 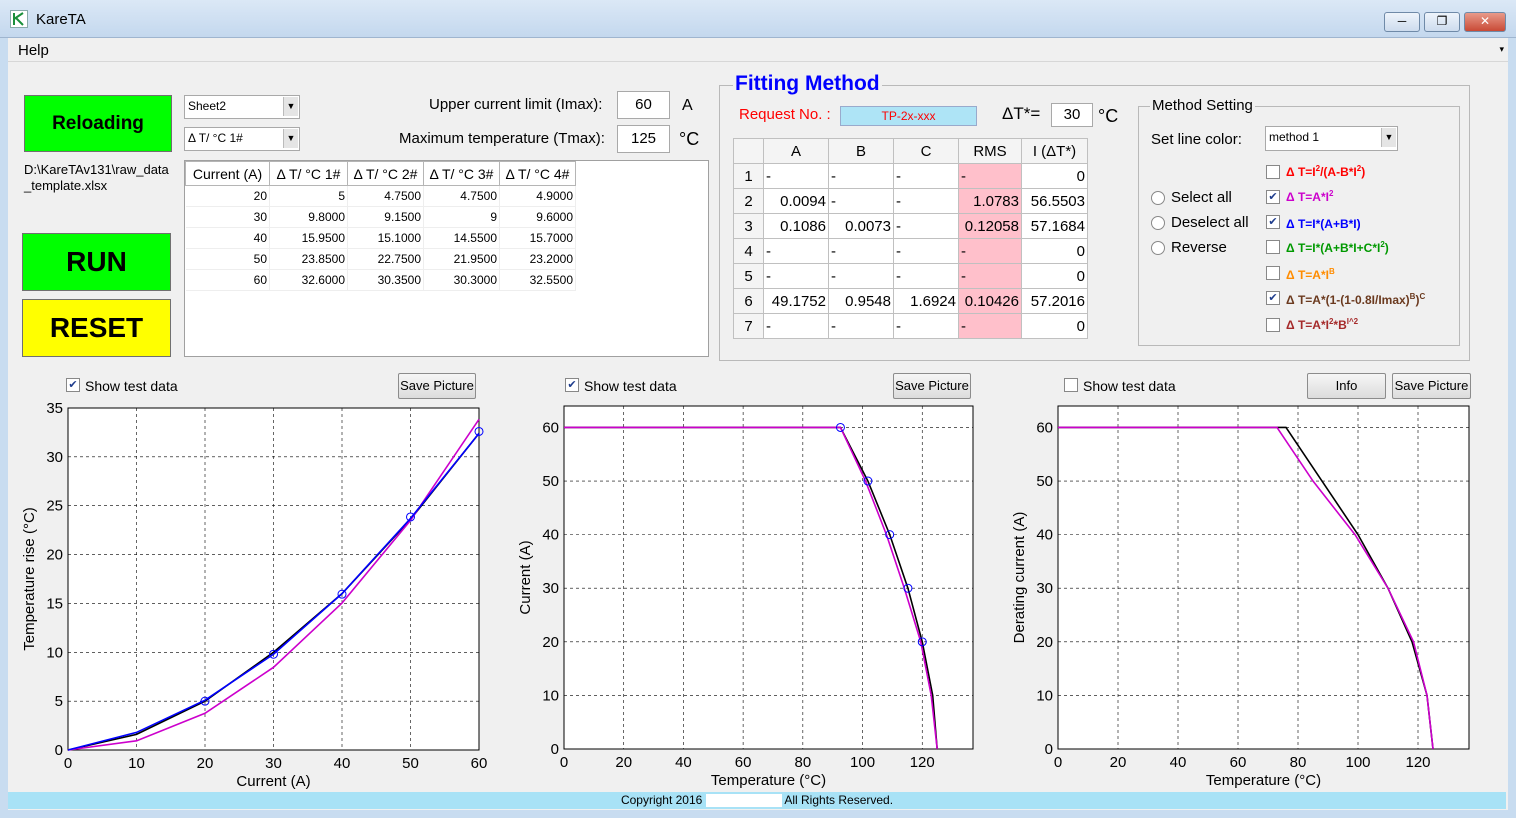 I want to click on table-row: 20 5 4.7500 4.7500 4.9000, so click(x=380, y=196).